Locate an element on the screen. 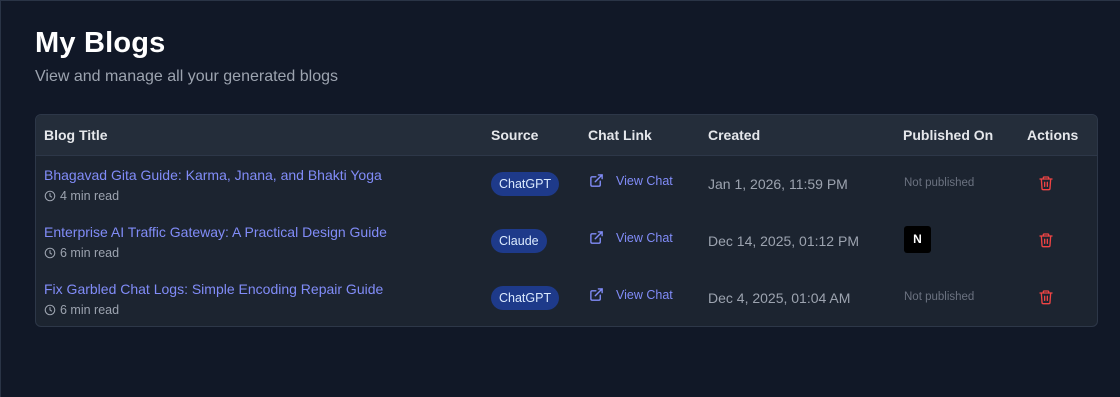 The image size is (1120, 397). read-time-label: 4 min read is located at coordinates (90, 196).